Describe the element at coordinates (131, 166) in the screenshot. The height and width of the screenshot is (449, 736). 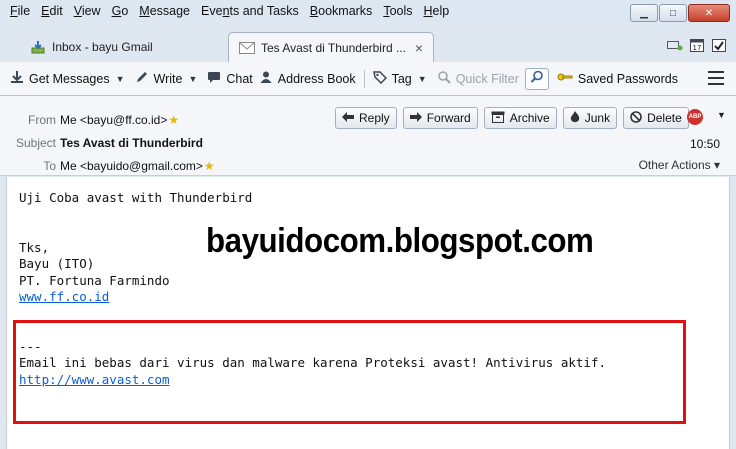
I see `to-value: Me <bayuido@gmail.com>` at that location.